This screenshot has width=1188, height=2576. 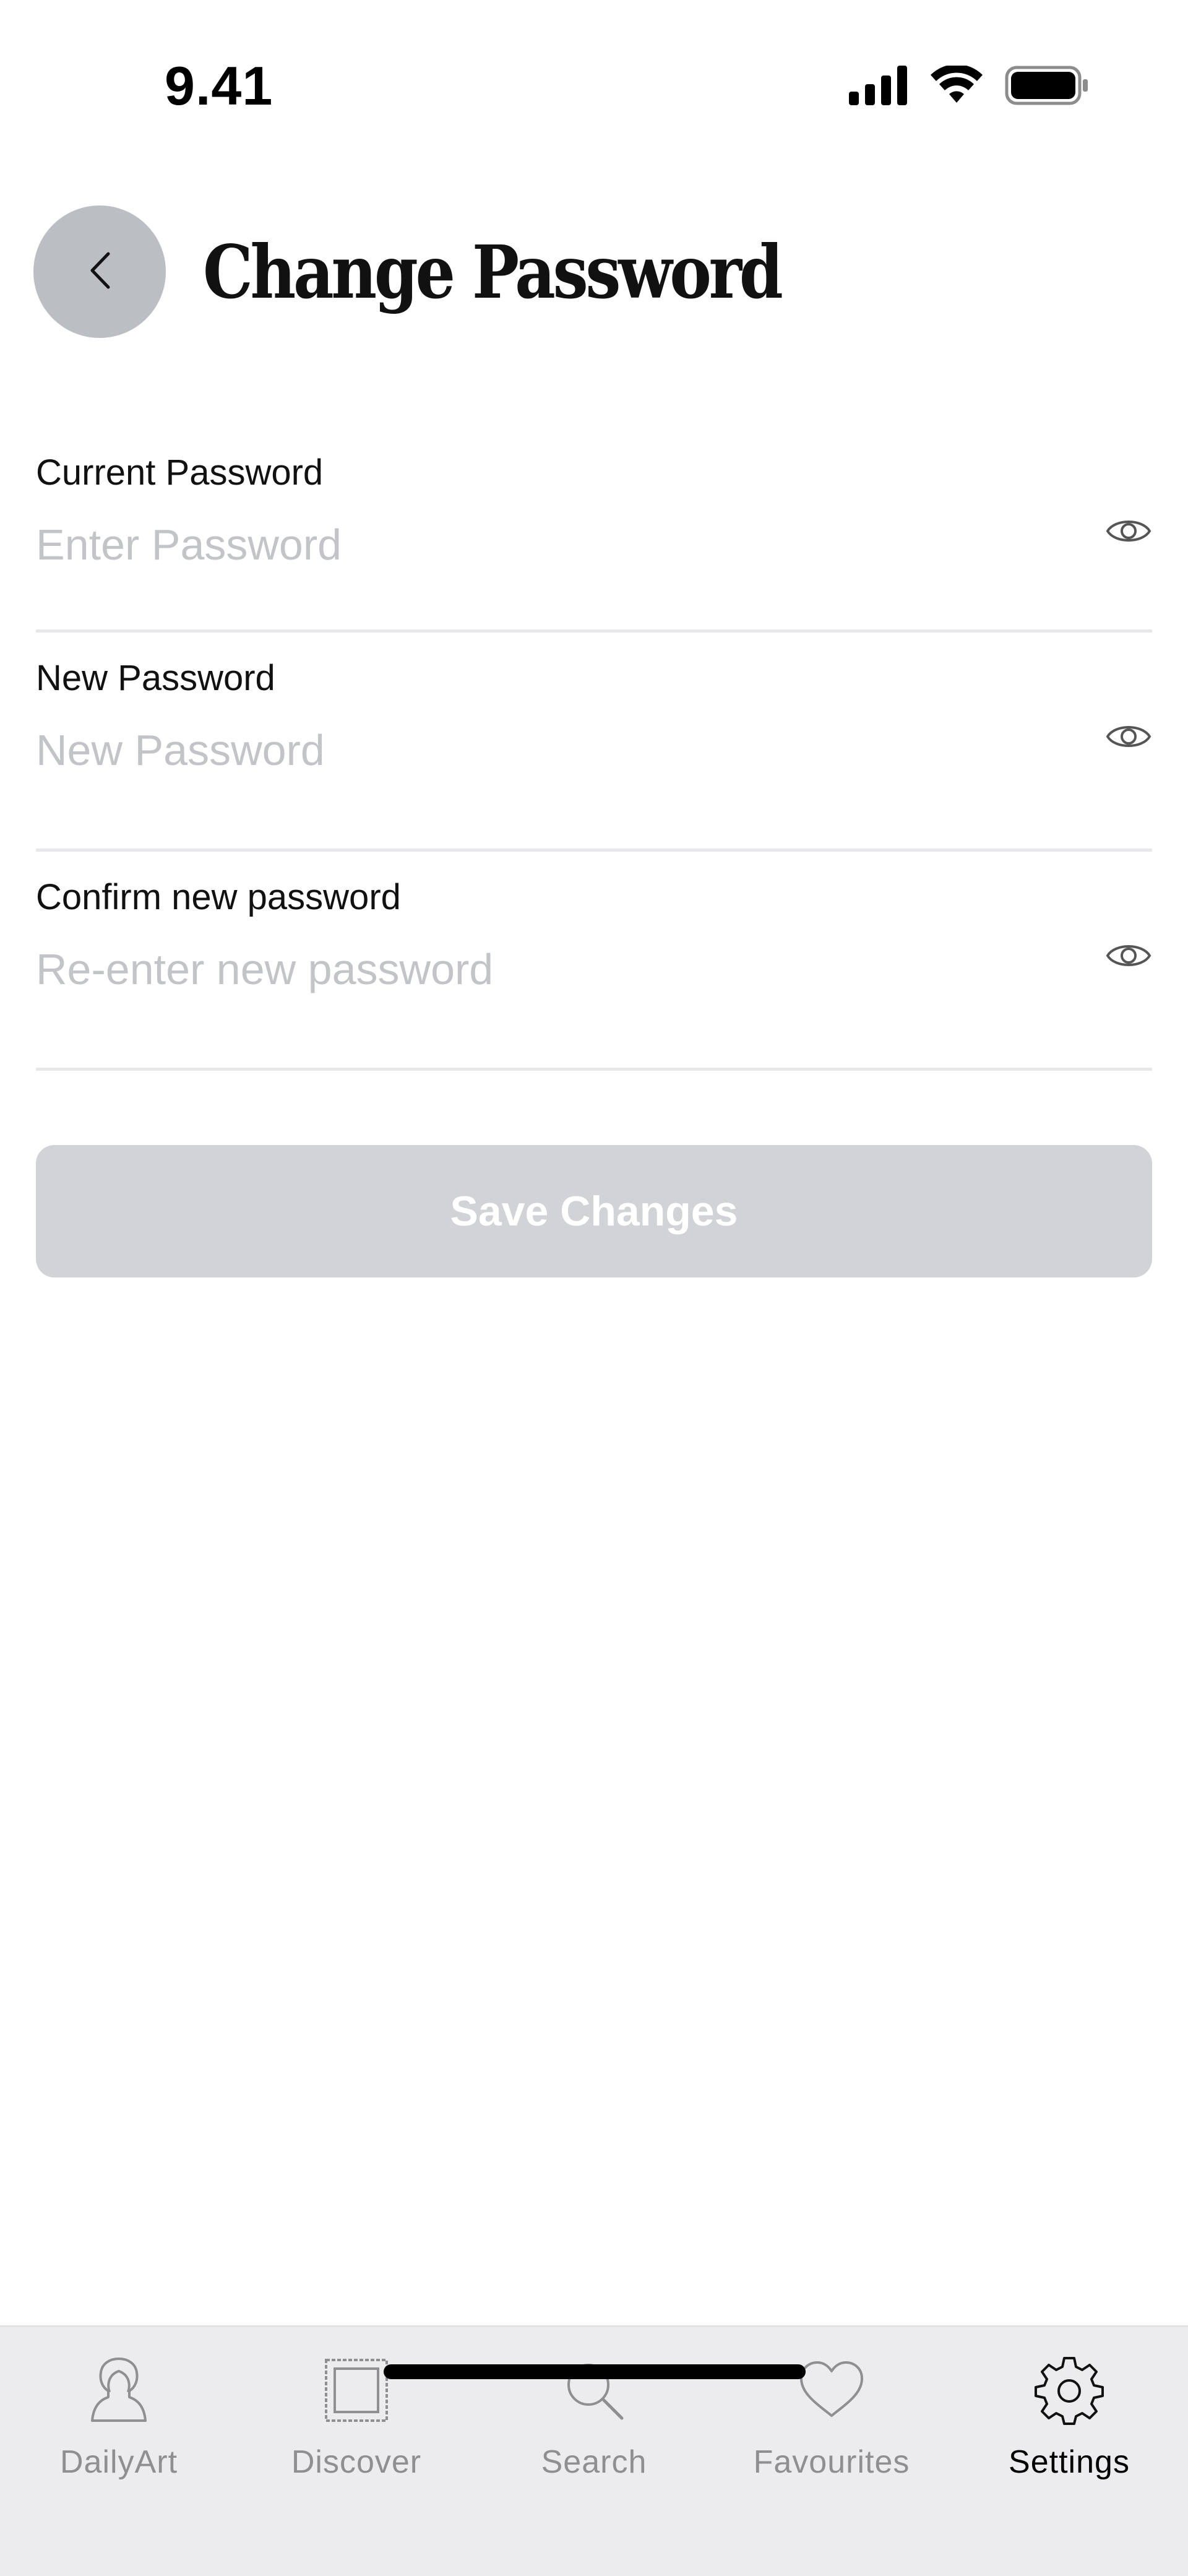 What do you see at coordinates (356, 2390) in the screenshot?
I see `frame-icon` at bounding box center [356, 2390].